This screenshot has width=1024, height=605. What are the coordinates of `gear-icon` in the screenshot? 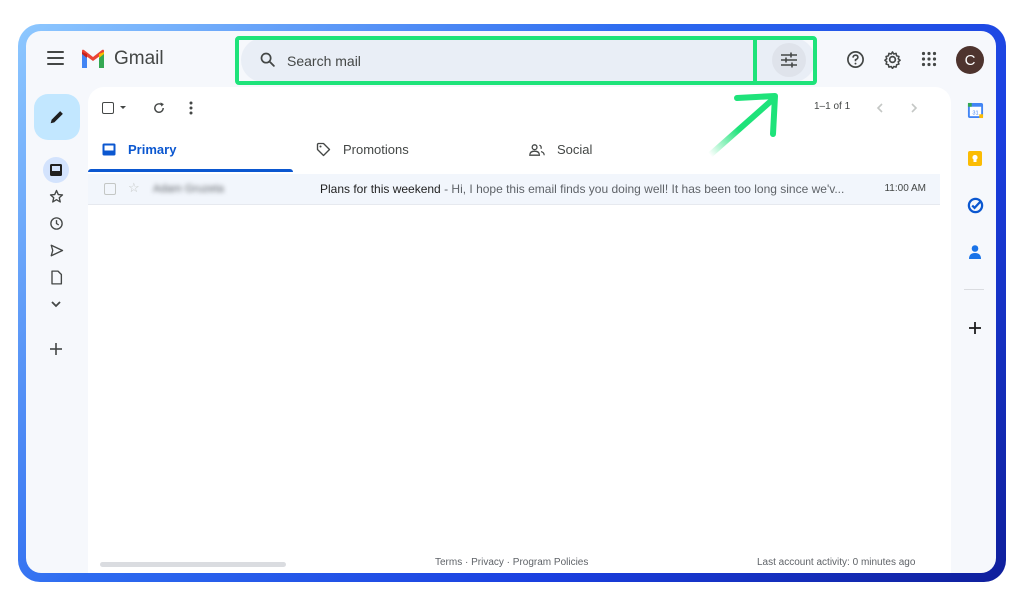 It's located at (892, 59).